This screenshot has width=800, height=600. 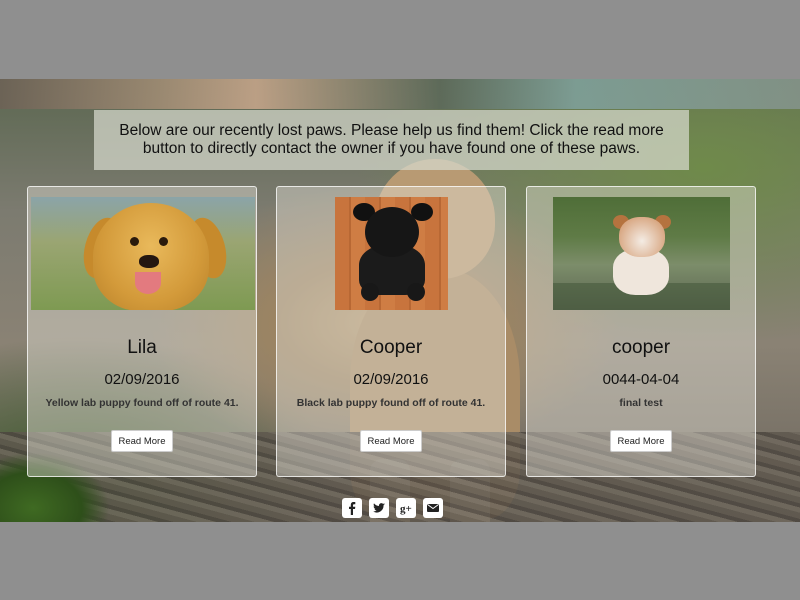 I want to click on pet-description: Yellow lab puppy found off of route 41., so click(x=142, y=403).